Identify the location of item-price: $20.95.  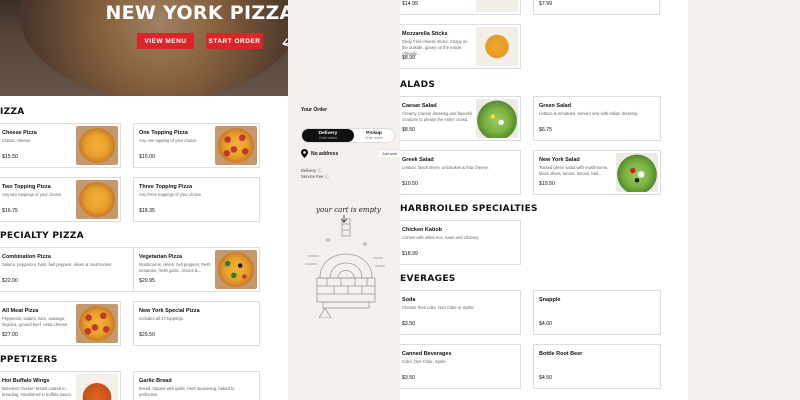
(147, 281).